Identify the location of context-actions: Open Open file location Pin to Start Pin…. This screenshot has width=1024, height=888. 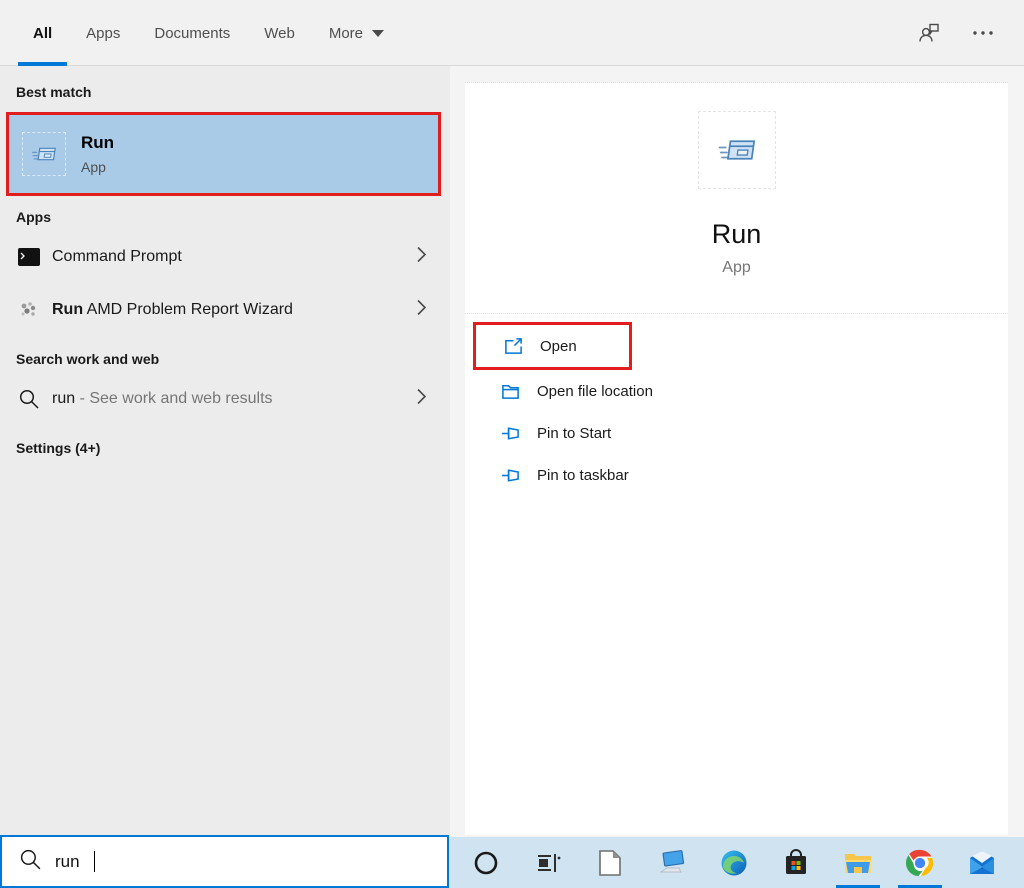
(736, 409).